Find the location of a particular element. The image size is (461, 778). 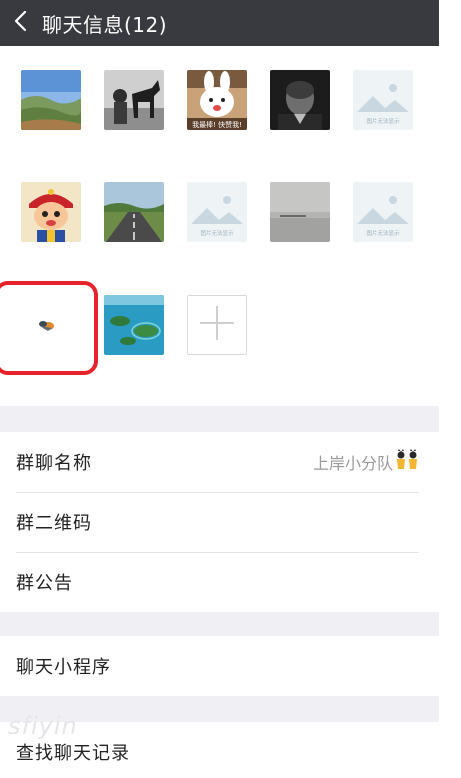

member-avatar-horse is located at coordinates (134, 100).